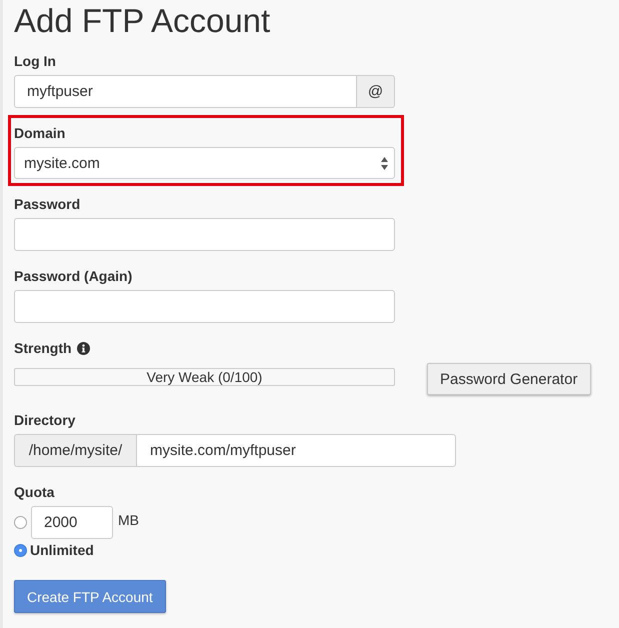 This screenshot has height=628, width=619. Describe the element at coordinates (34, 492) in the screenshot. I see `field-label: Quota` at that location.